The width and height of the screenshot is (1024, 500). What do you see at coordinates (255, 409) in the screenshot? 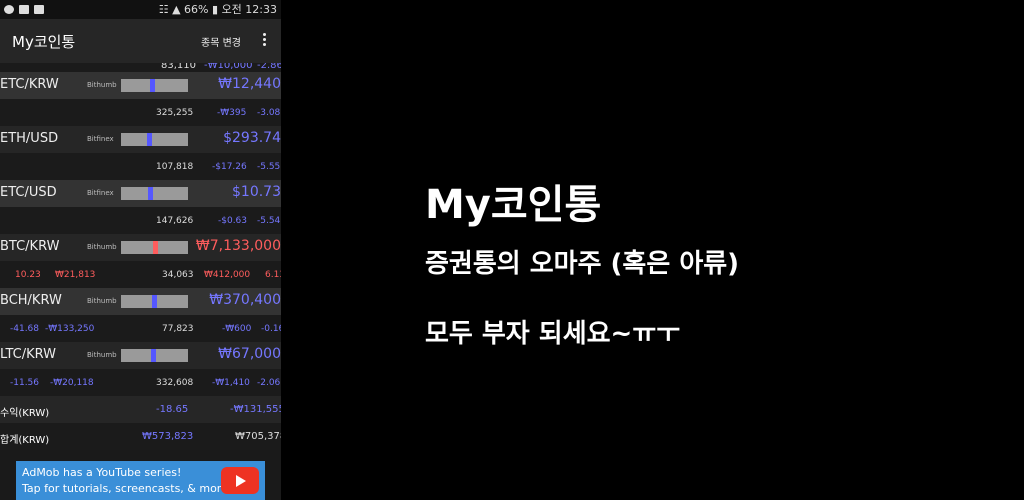
I see `profit-value: -₩131,555` at bounding box center [255, 409].